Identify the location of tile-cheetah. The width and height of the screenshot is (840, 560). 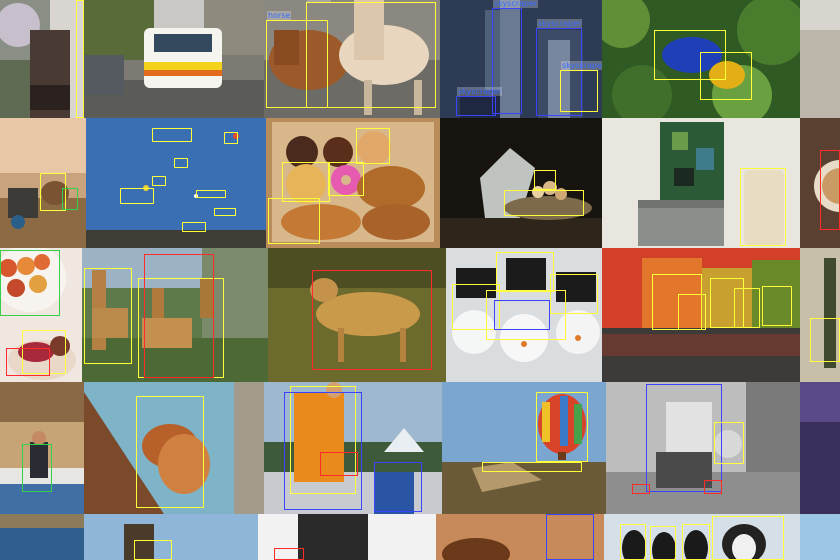
(357, 315).